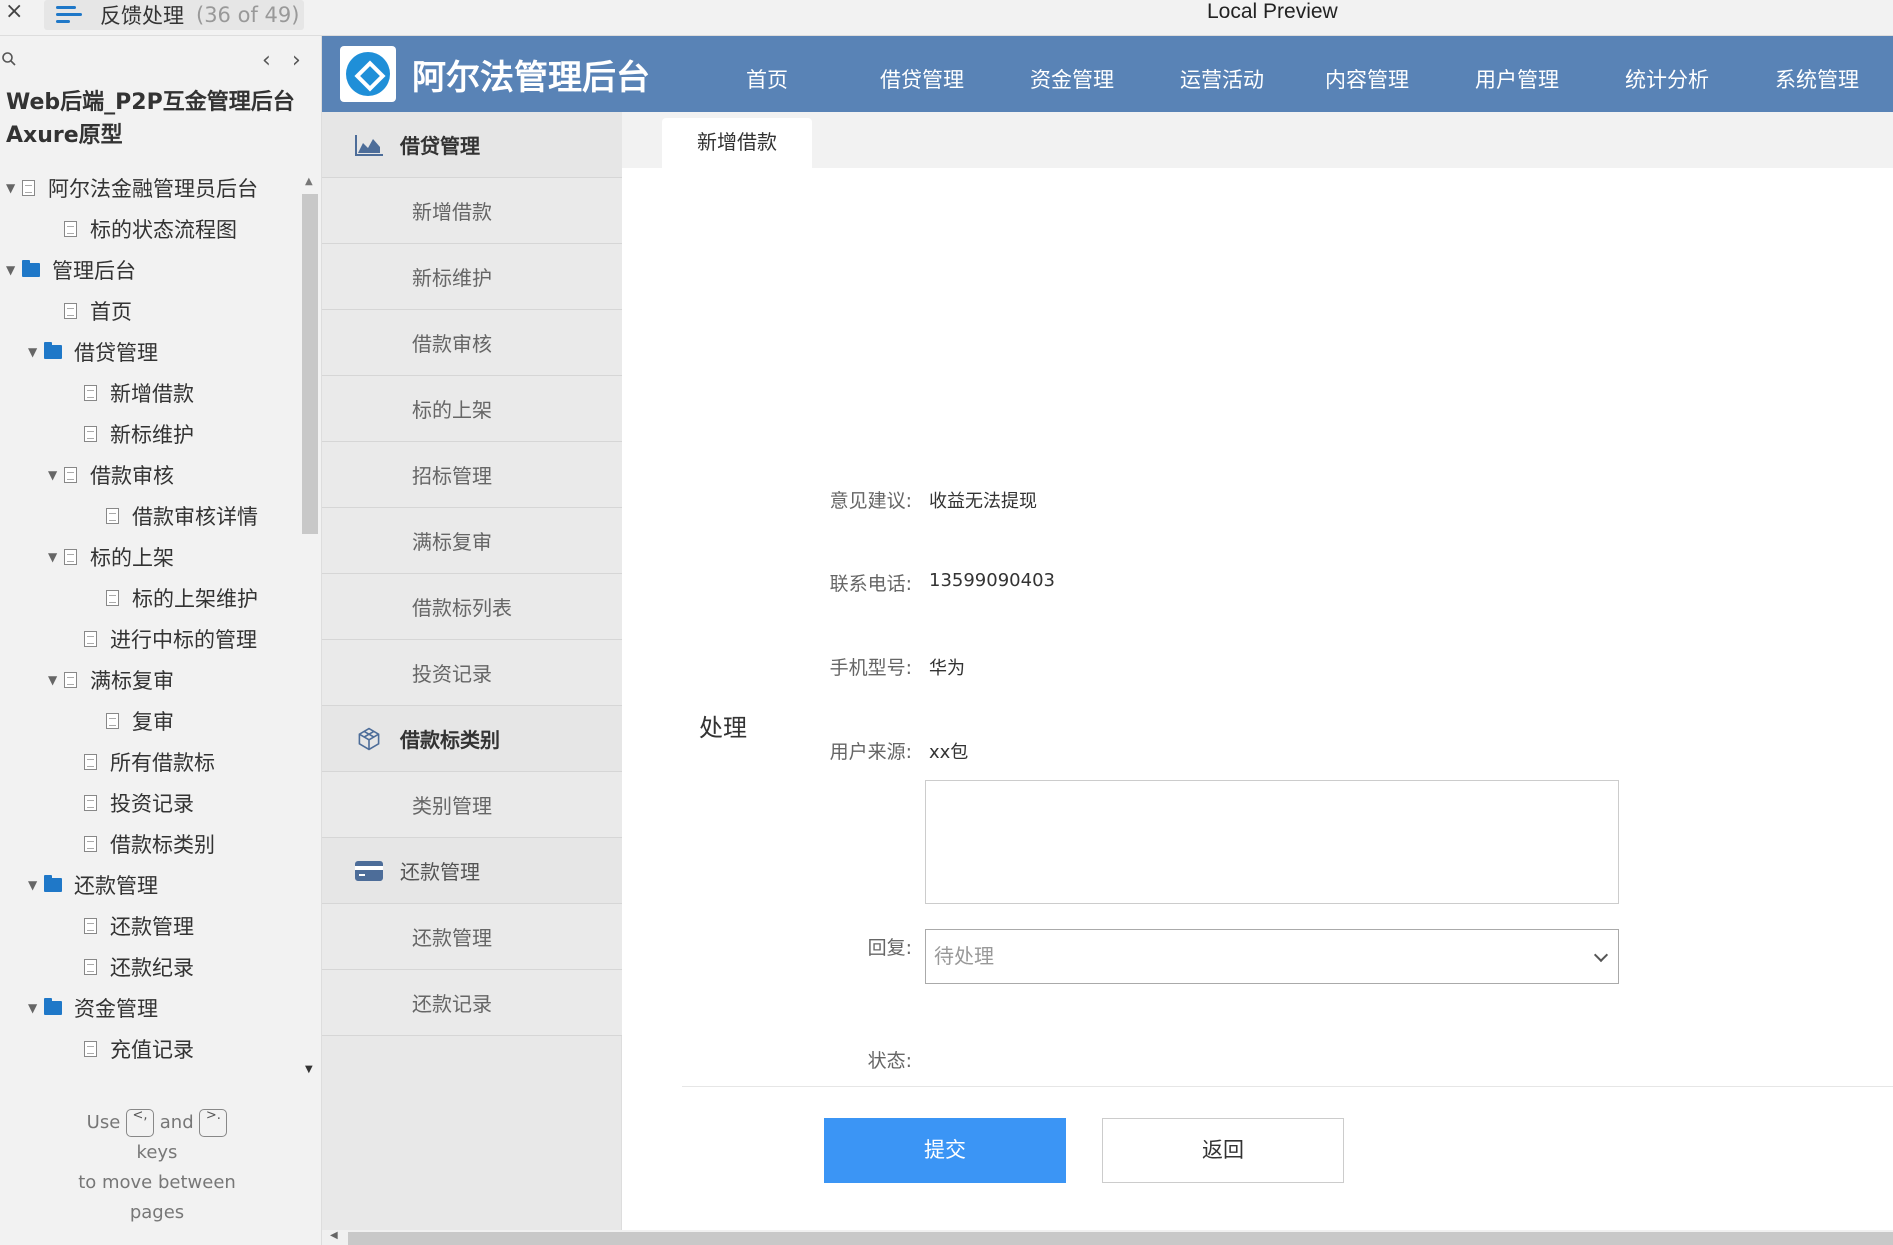 This screenshot has width=1893, height=1245. What do you see at coordinates (472, 475) in the screenshot?
I see `sidebar-item-bidding: 招标管理` at bounding box center [472, 475].